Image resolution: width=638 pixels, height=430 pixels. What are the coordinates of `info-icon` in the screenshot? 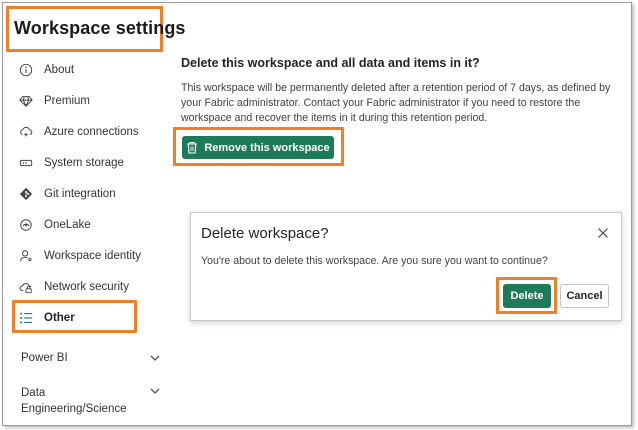 It's located at (26, 70).